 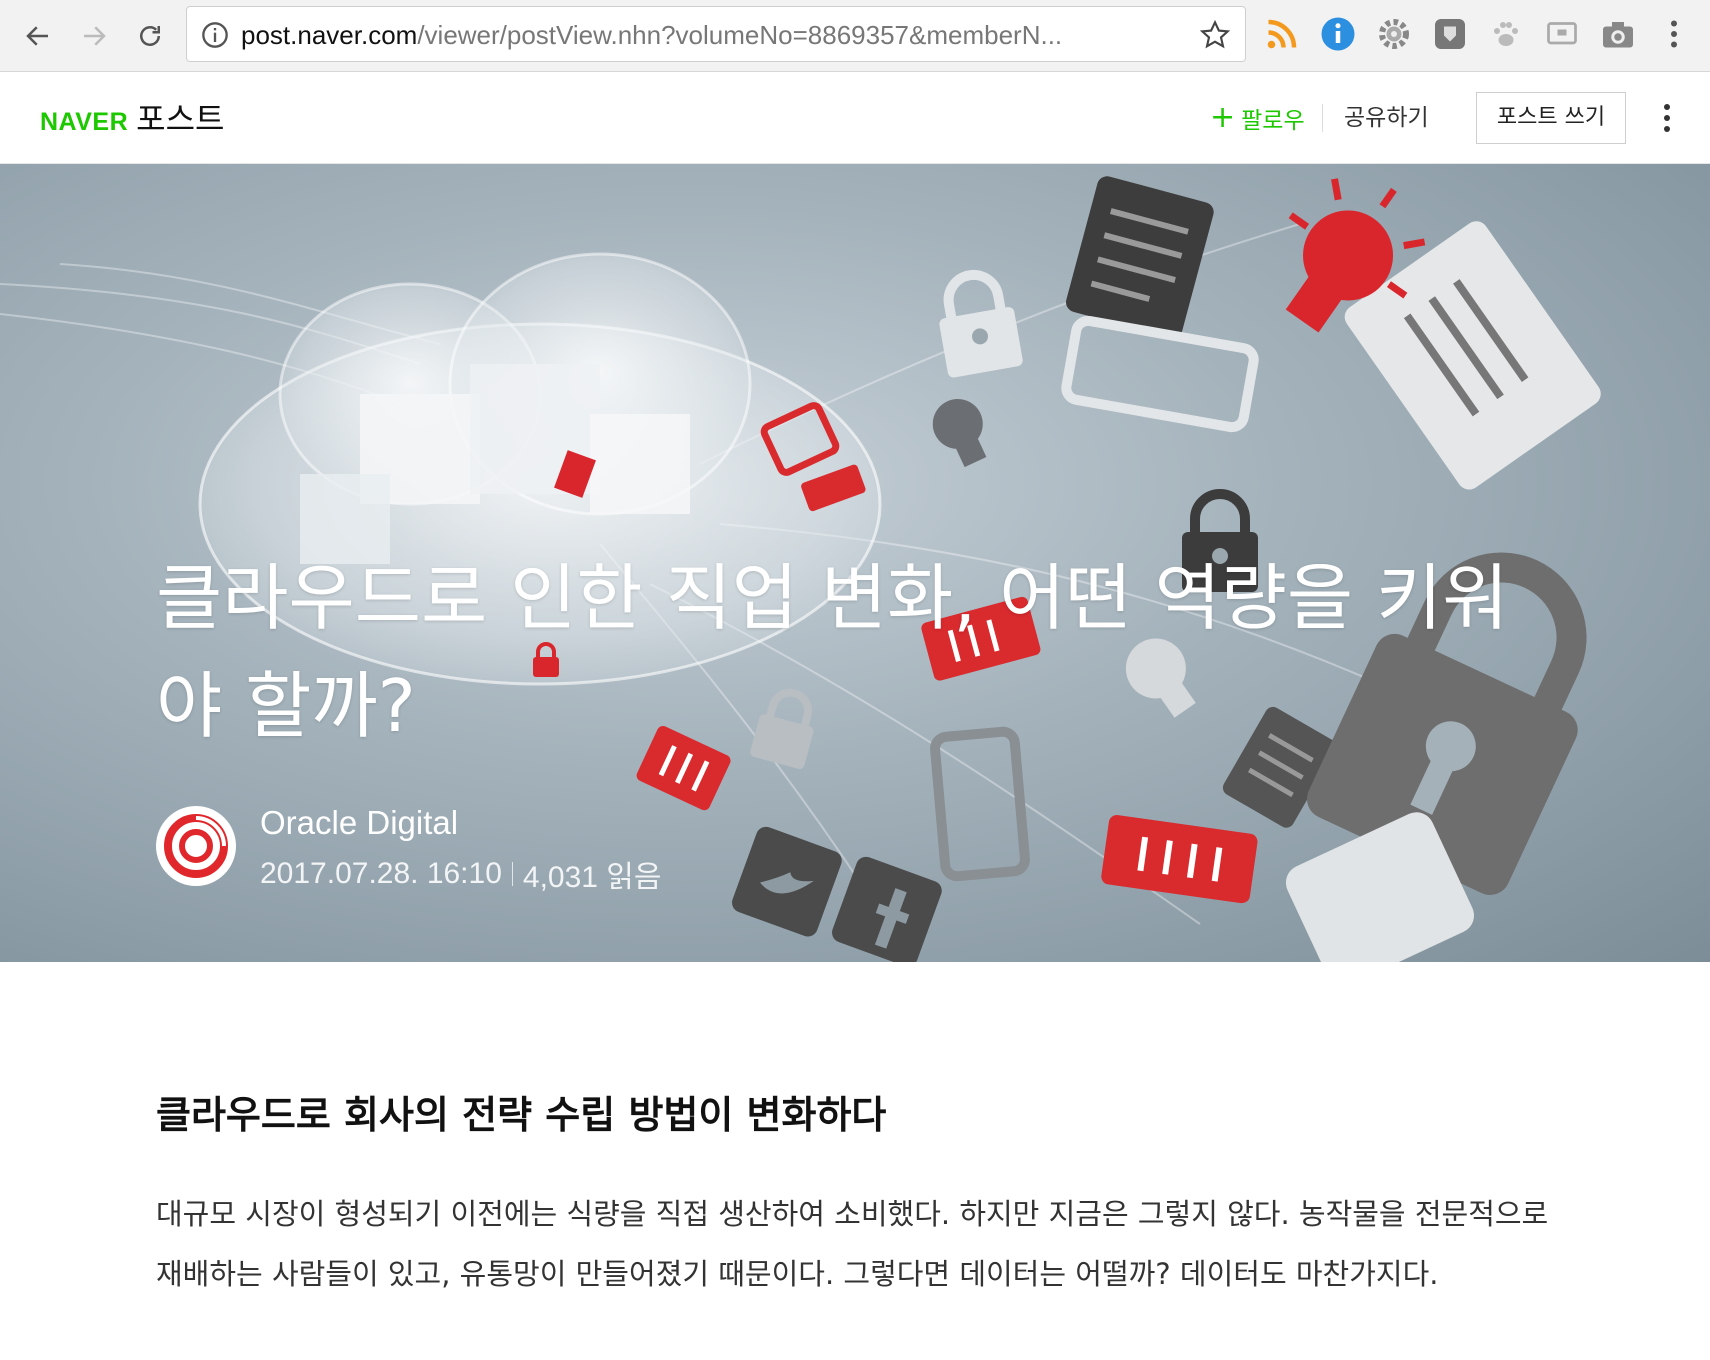 What do you see at coordinates (1551, 118) in the screenshot?
I see `write-post-button: 포스트 쓰기` at bounding box center [1551, 118].